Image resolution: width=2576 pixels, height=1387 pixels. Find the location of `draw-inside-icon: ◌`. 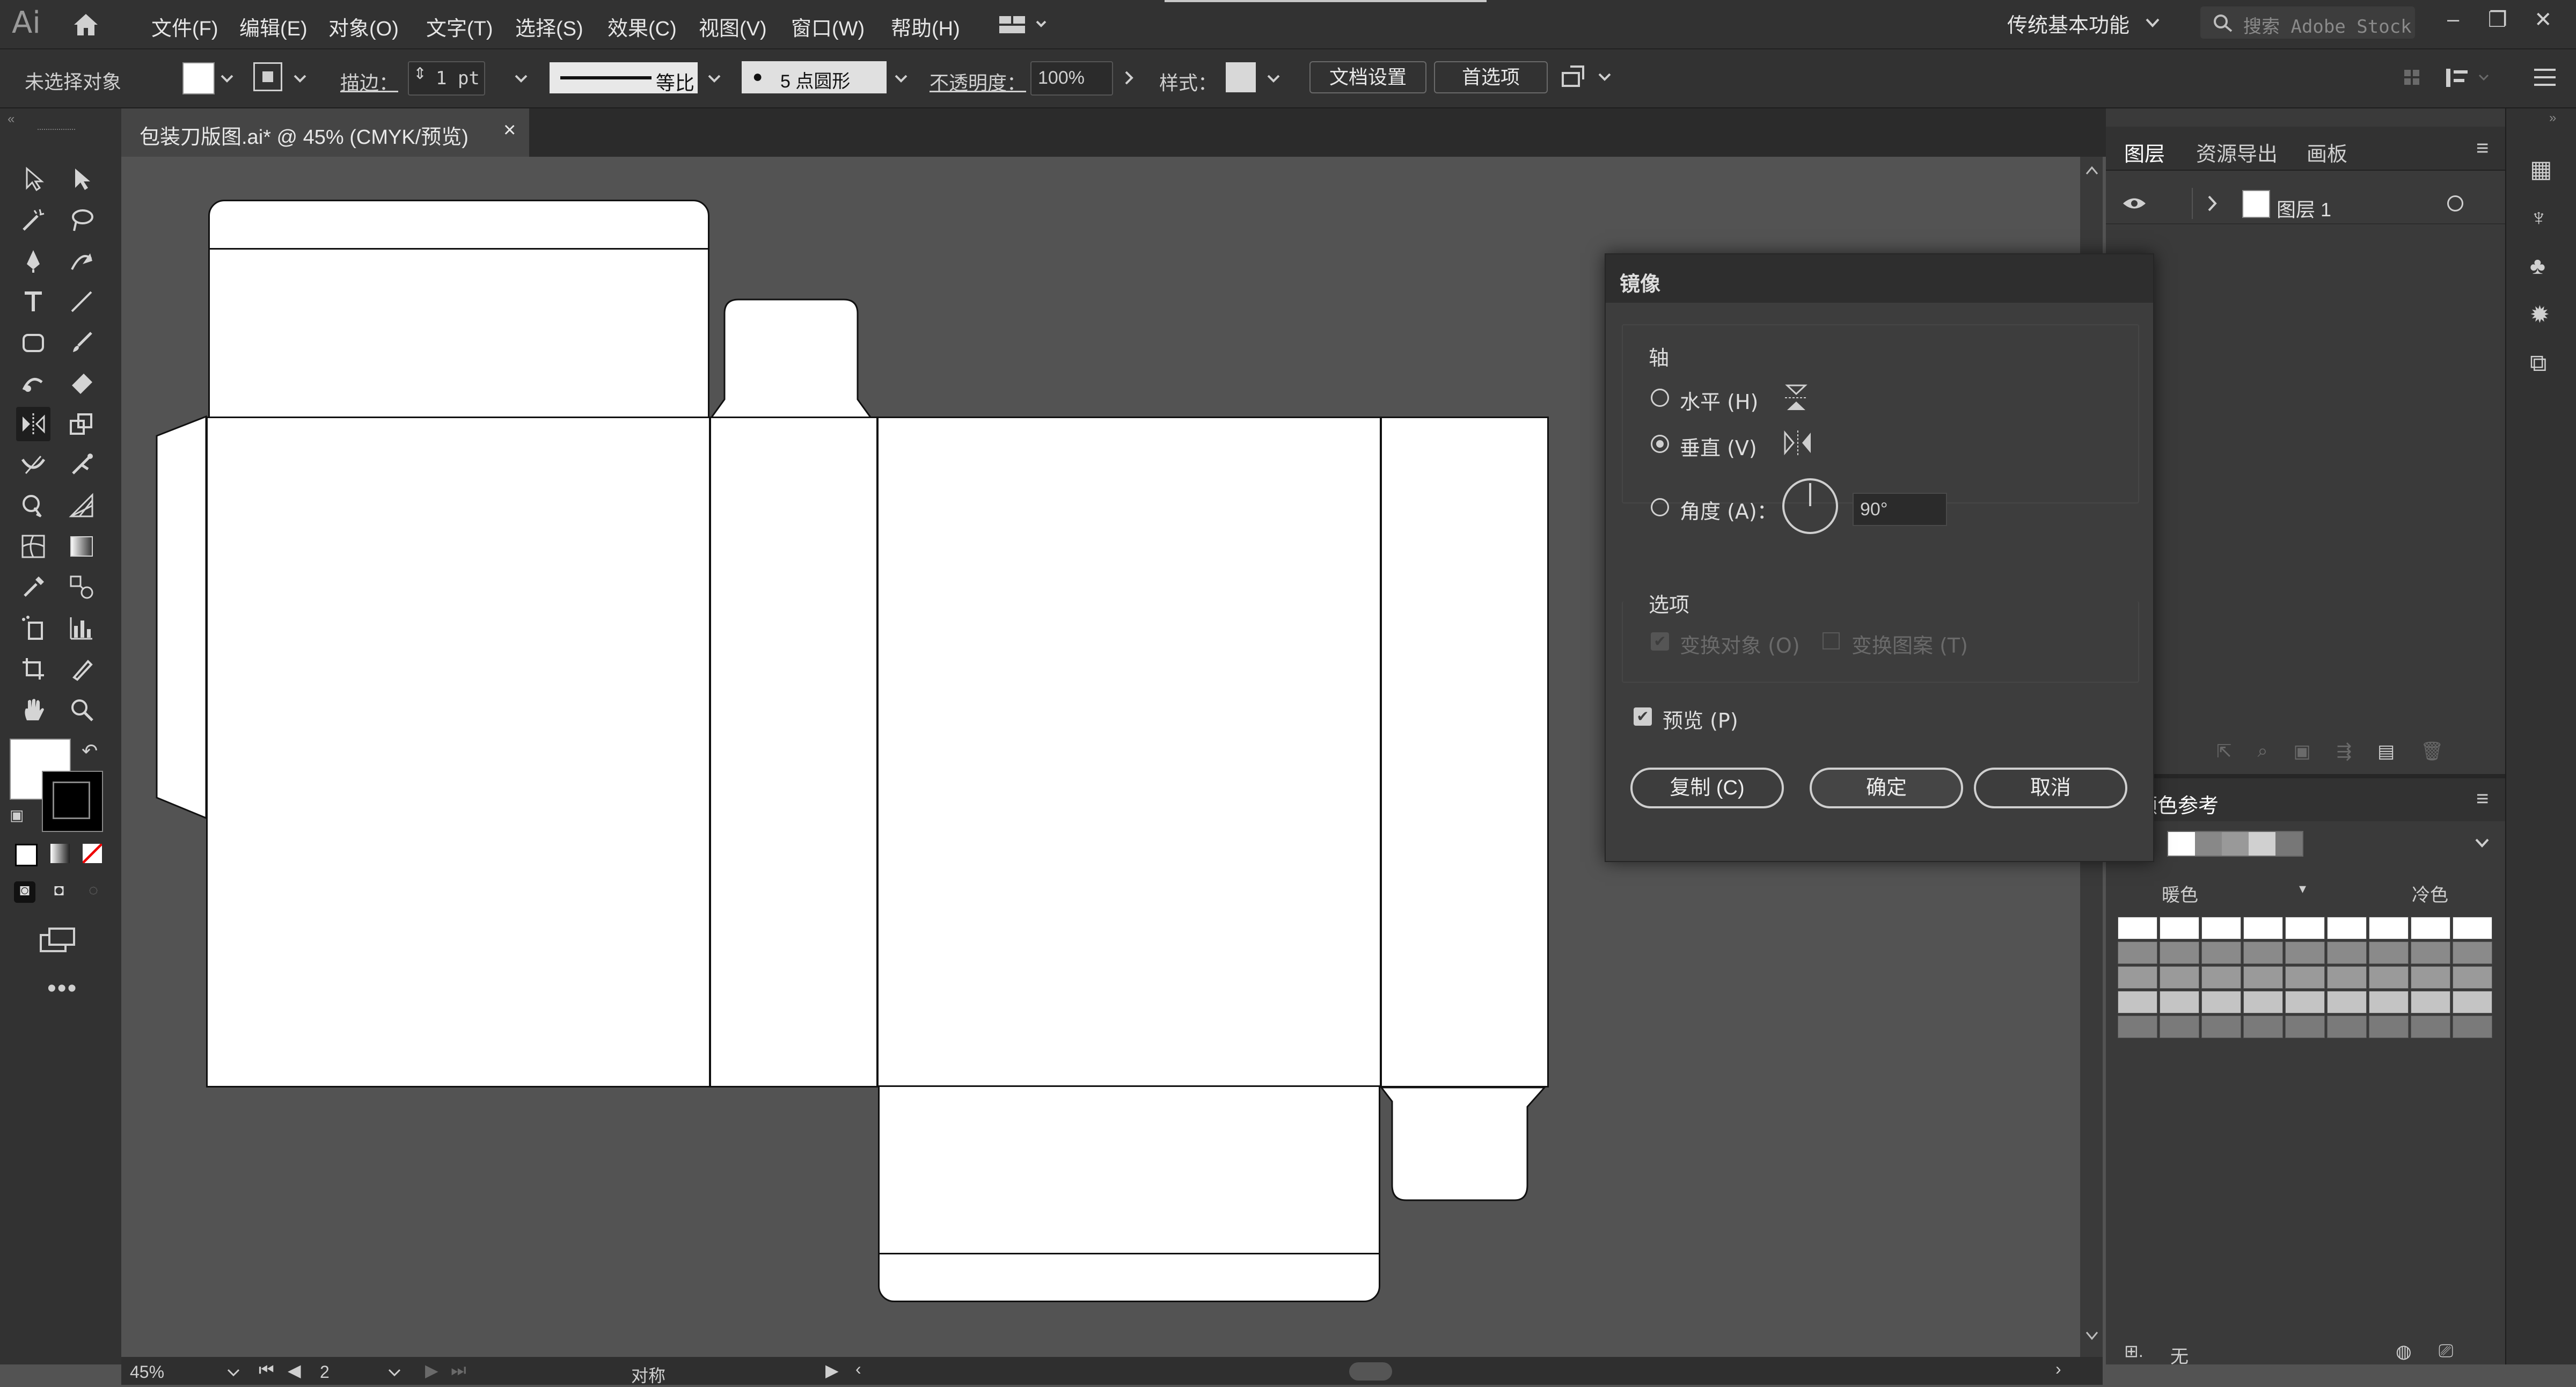

draw-inside-icon: ◌ is located at coordinates (93, 892).